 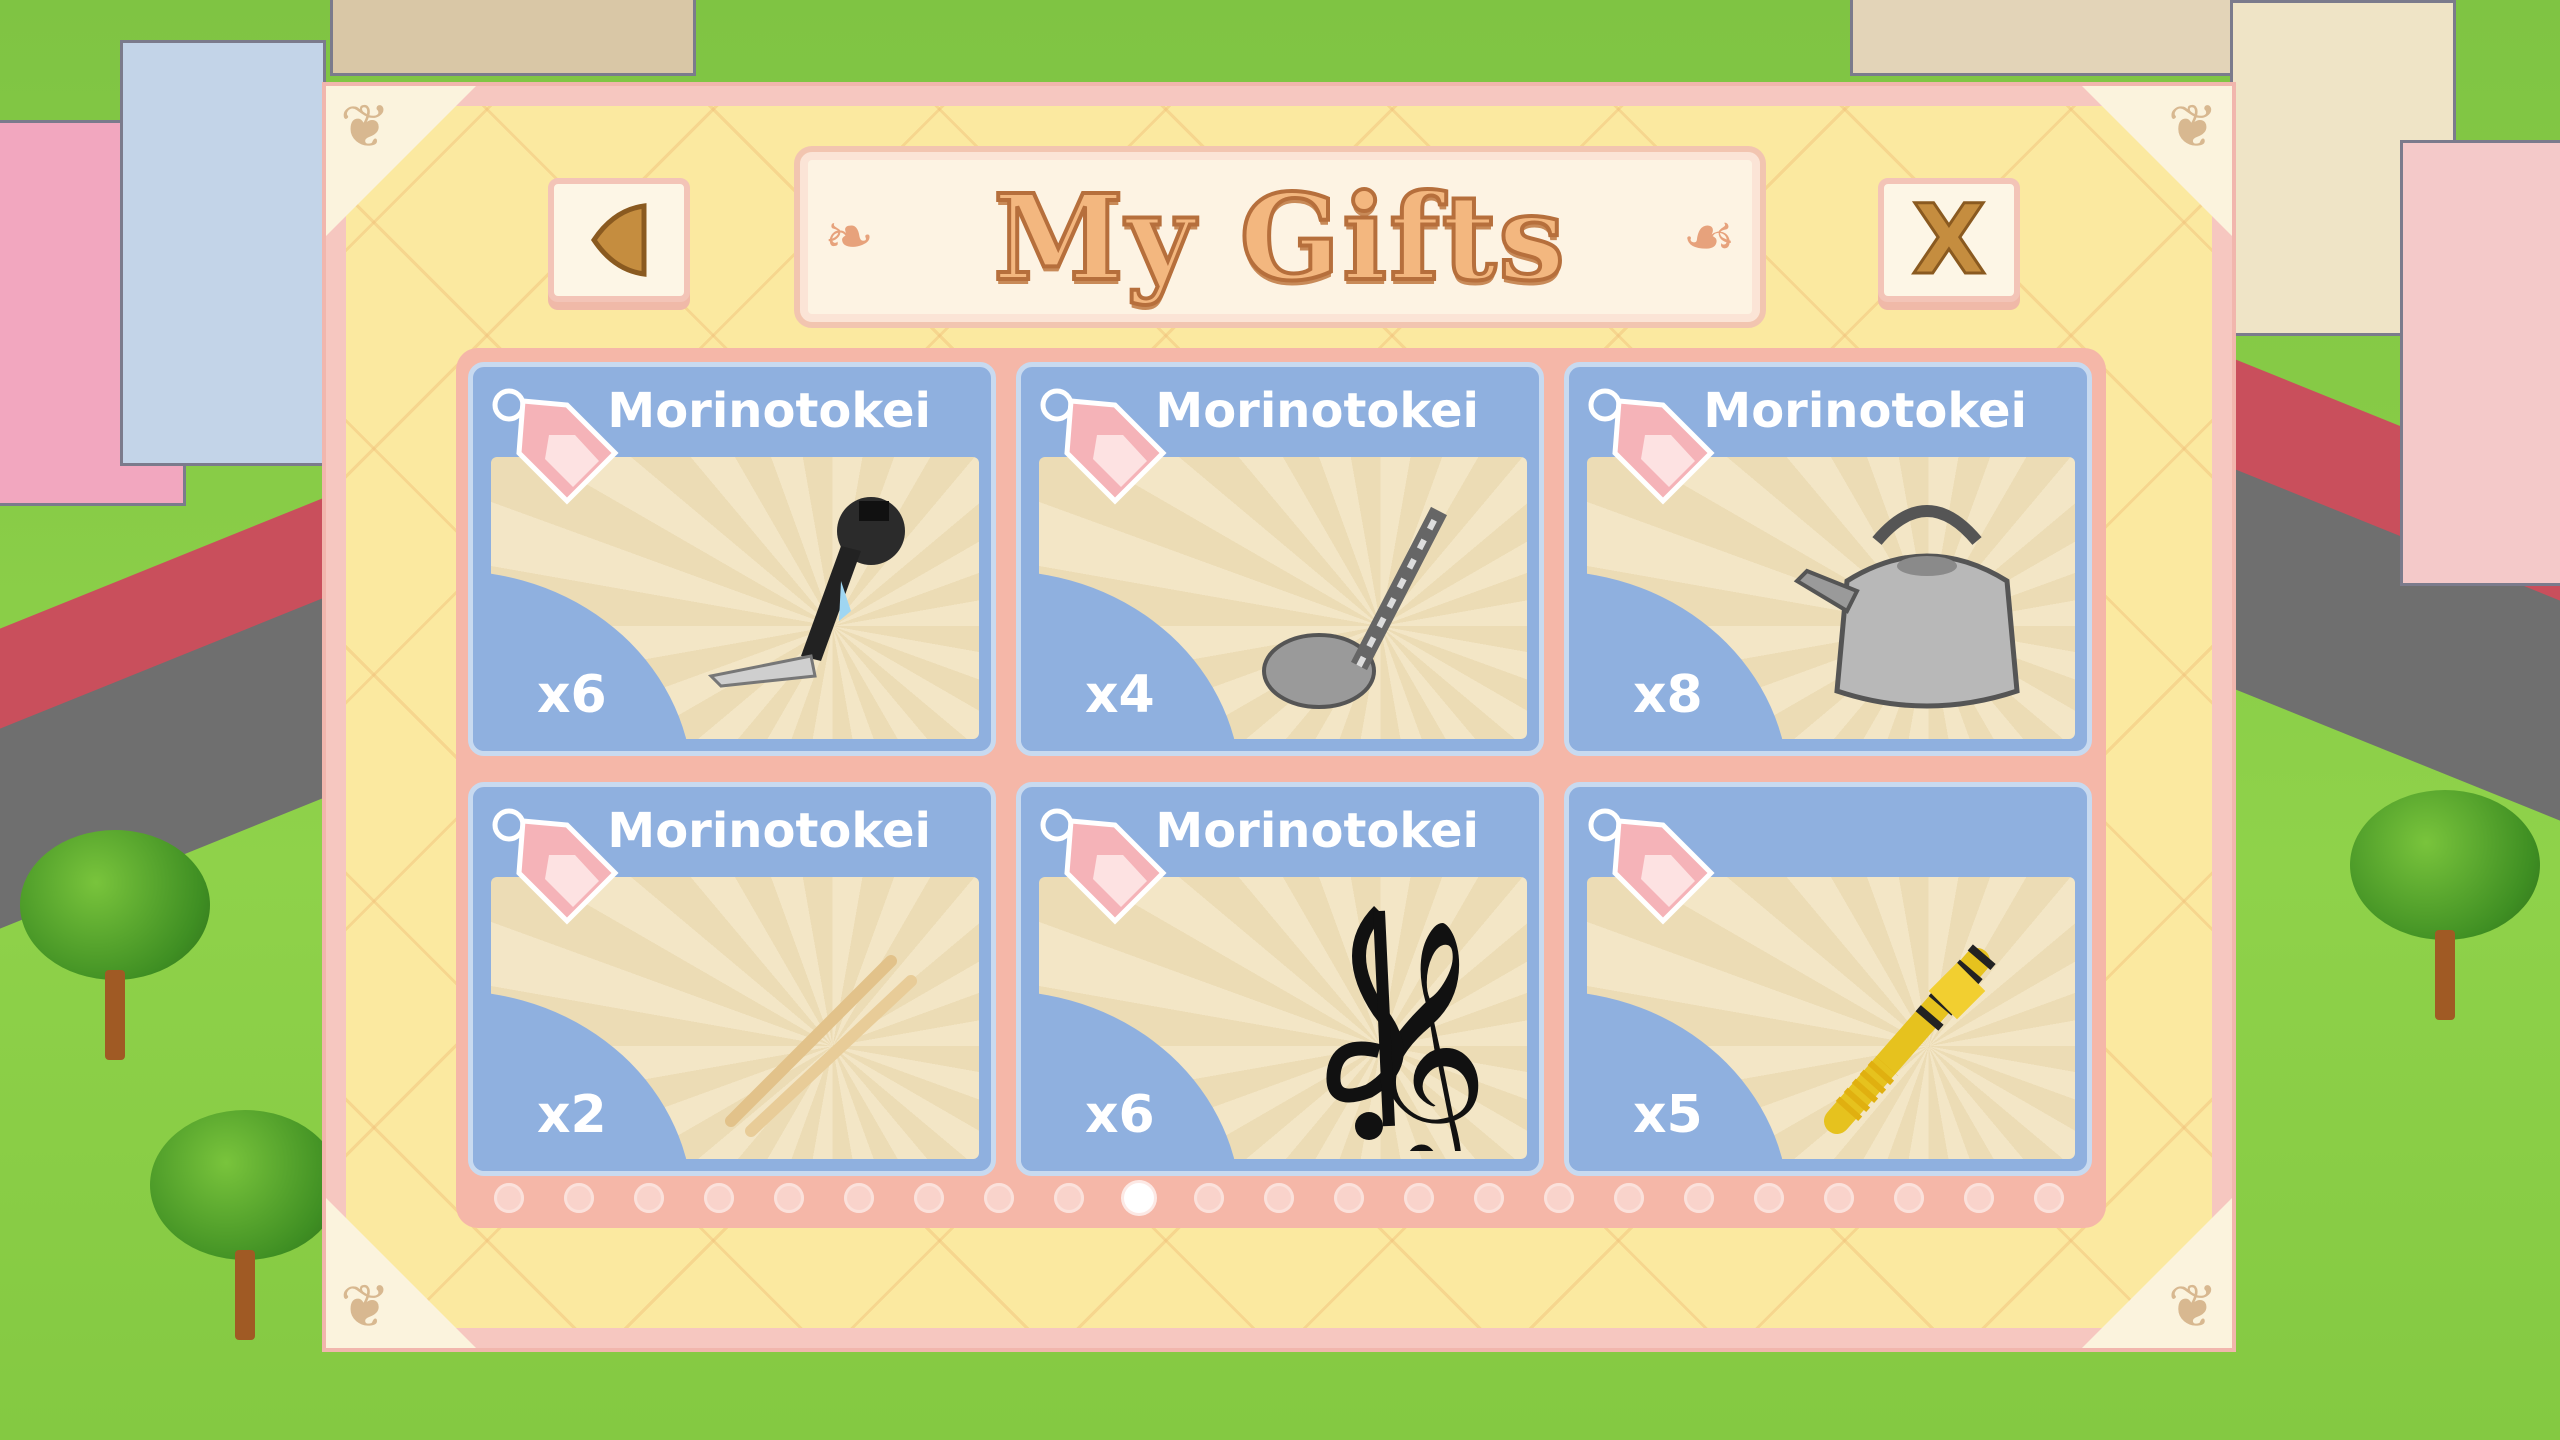 I want to click on building-left-blue, so click(x=223, y=253).